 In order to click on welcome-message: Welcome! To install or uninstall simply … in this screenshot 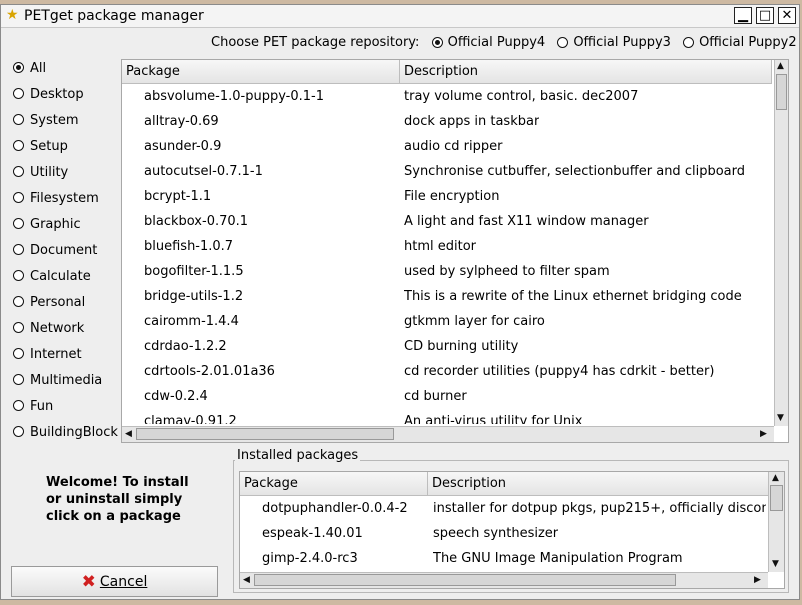, I will do `click(117, 499)`.